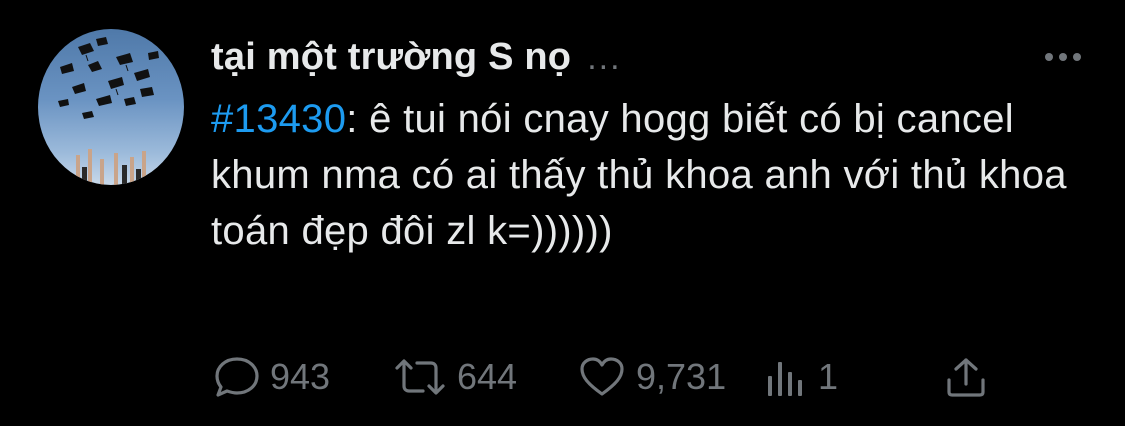 This screenshot has width=1125, height=426. Describe the element at coordinates (786, 377) in the screenshot. I see `analytics-icon` at that location.